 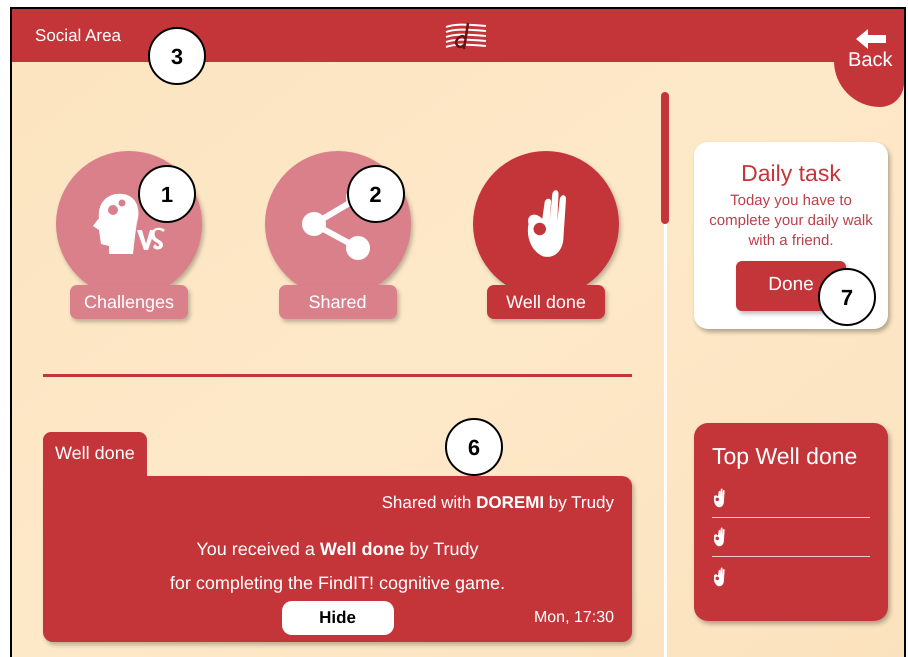 I want to click on message-text: You received a Well done by Trudy for completing the FindIT! cognitive game., so click(x=338, y=566).